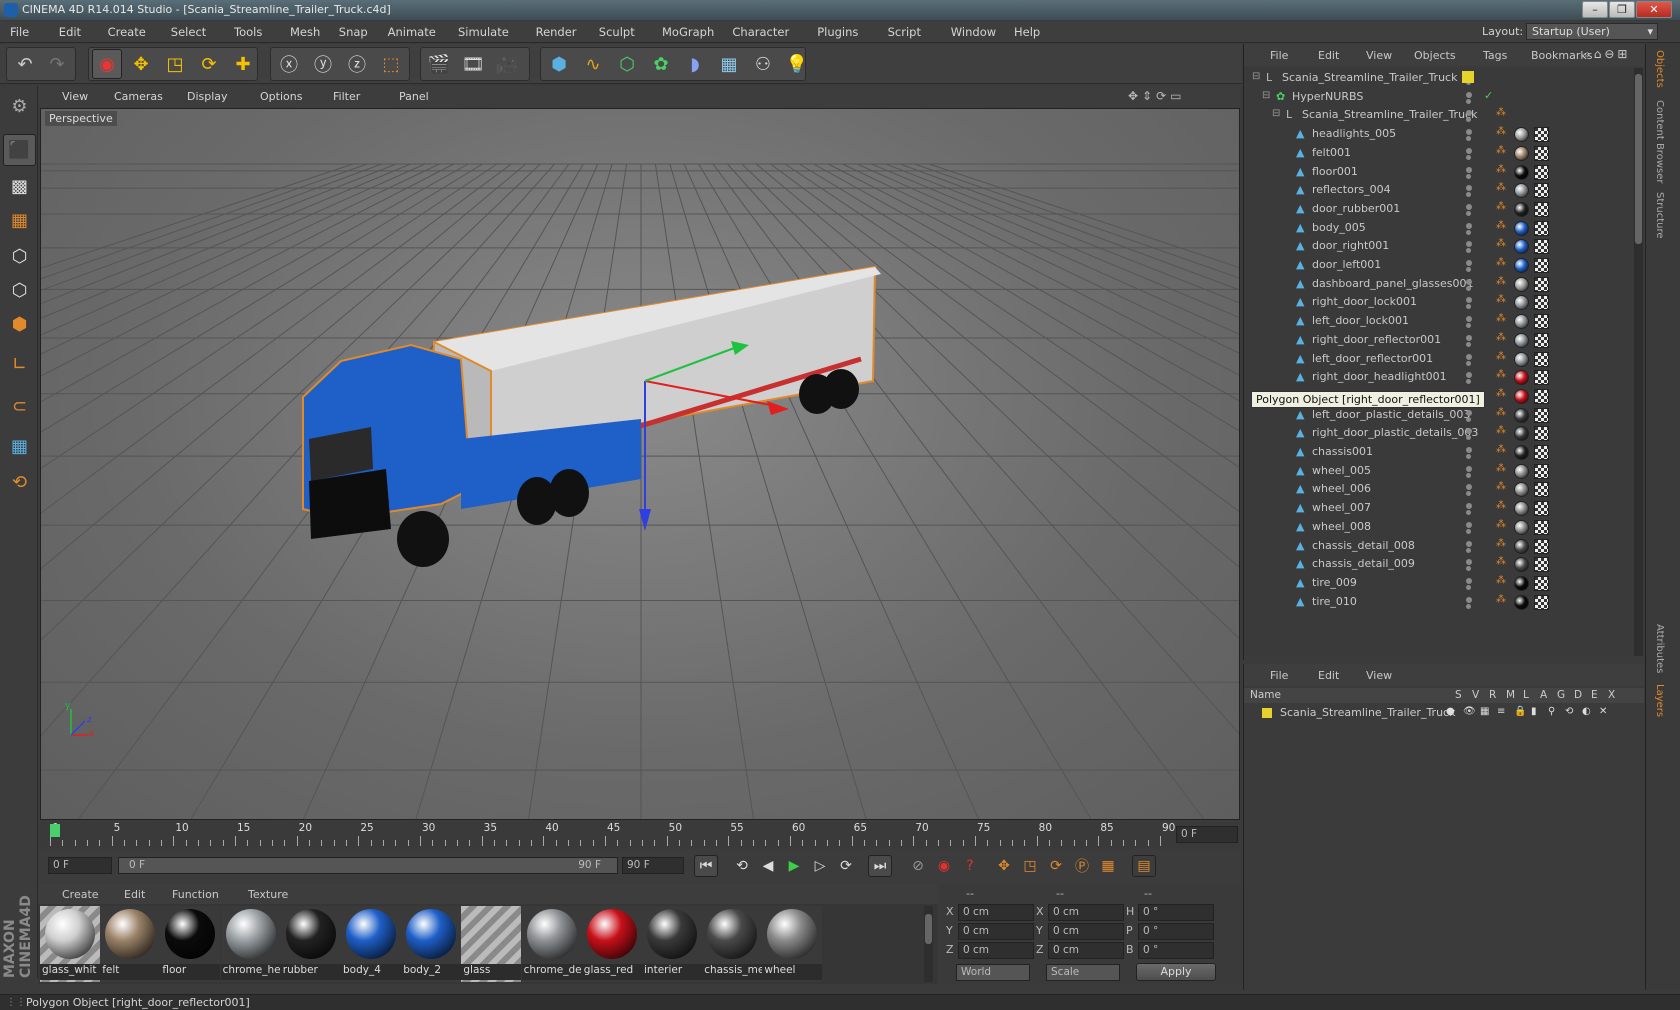  Describe the element at coordinates (944, 866) in the screenshot. I see `record-icon: ◉` at that location.